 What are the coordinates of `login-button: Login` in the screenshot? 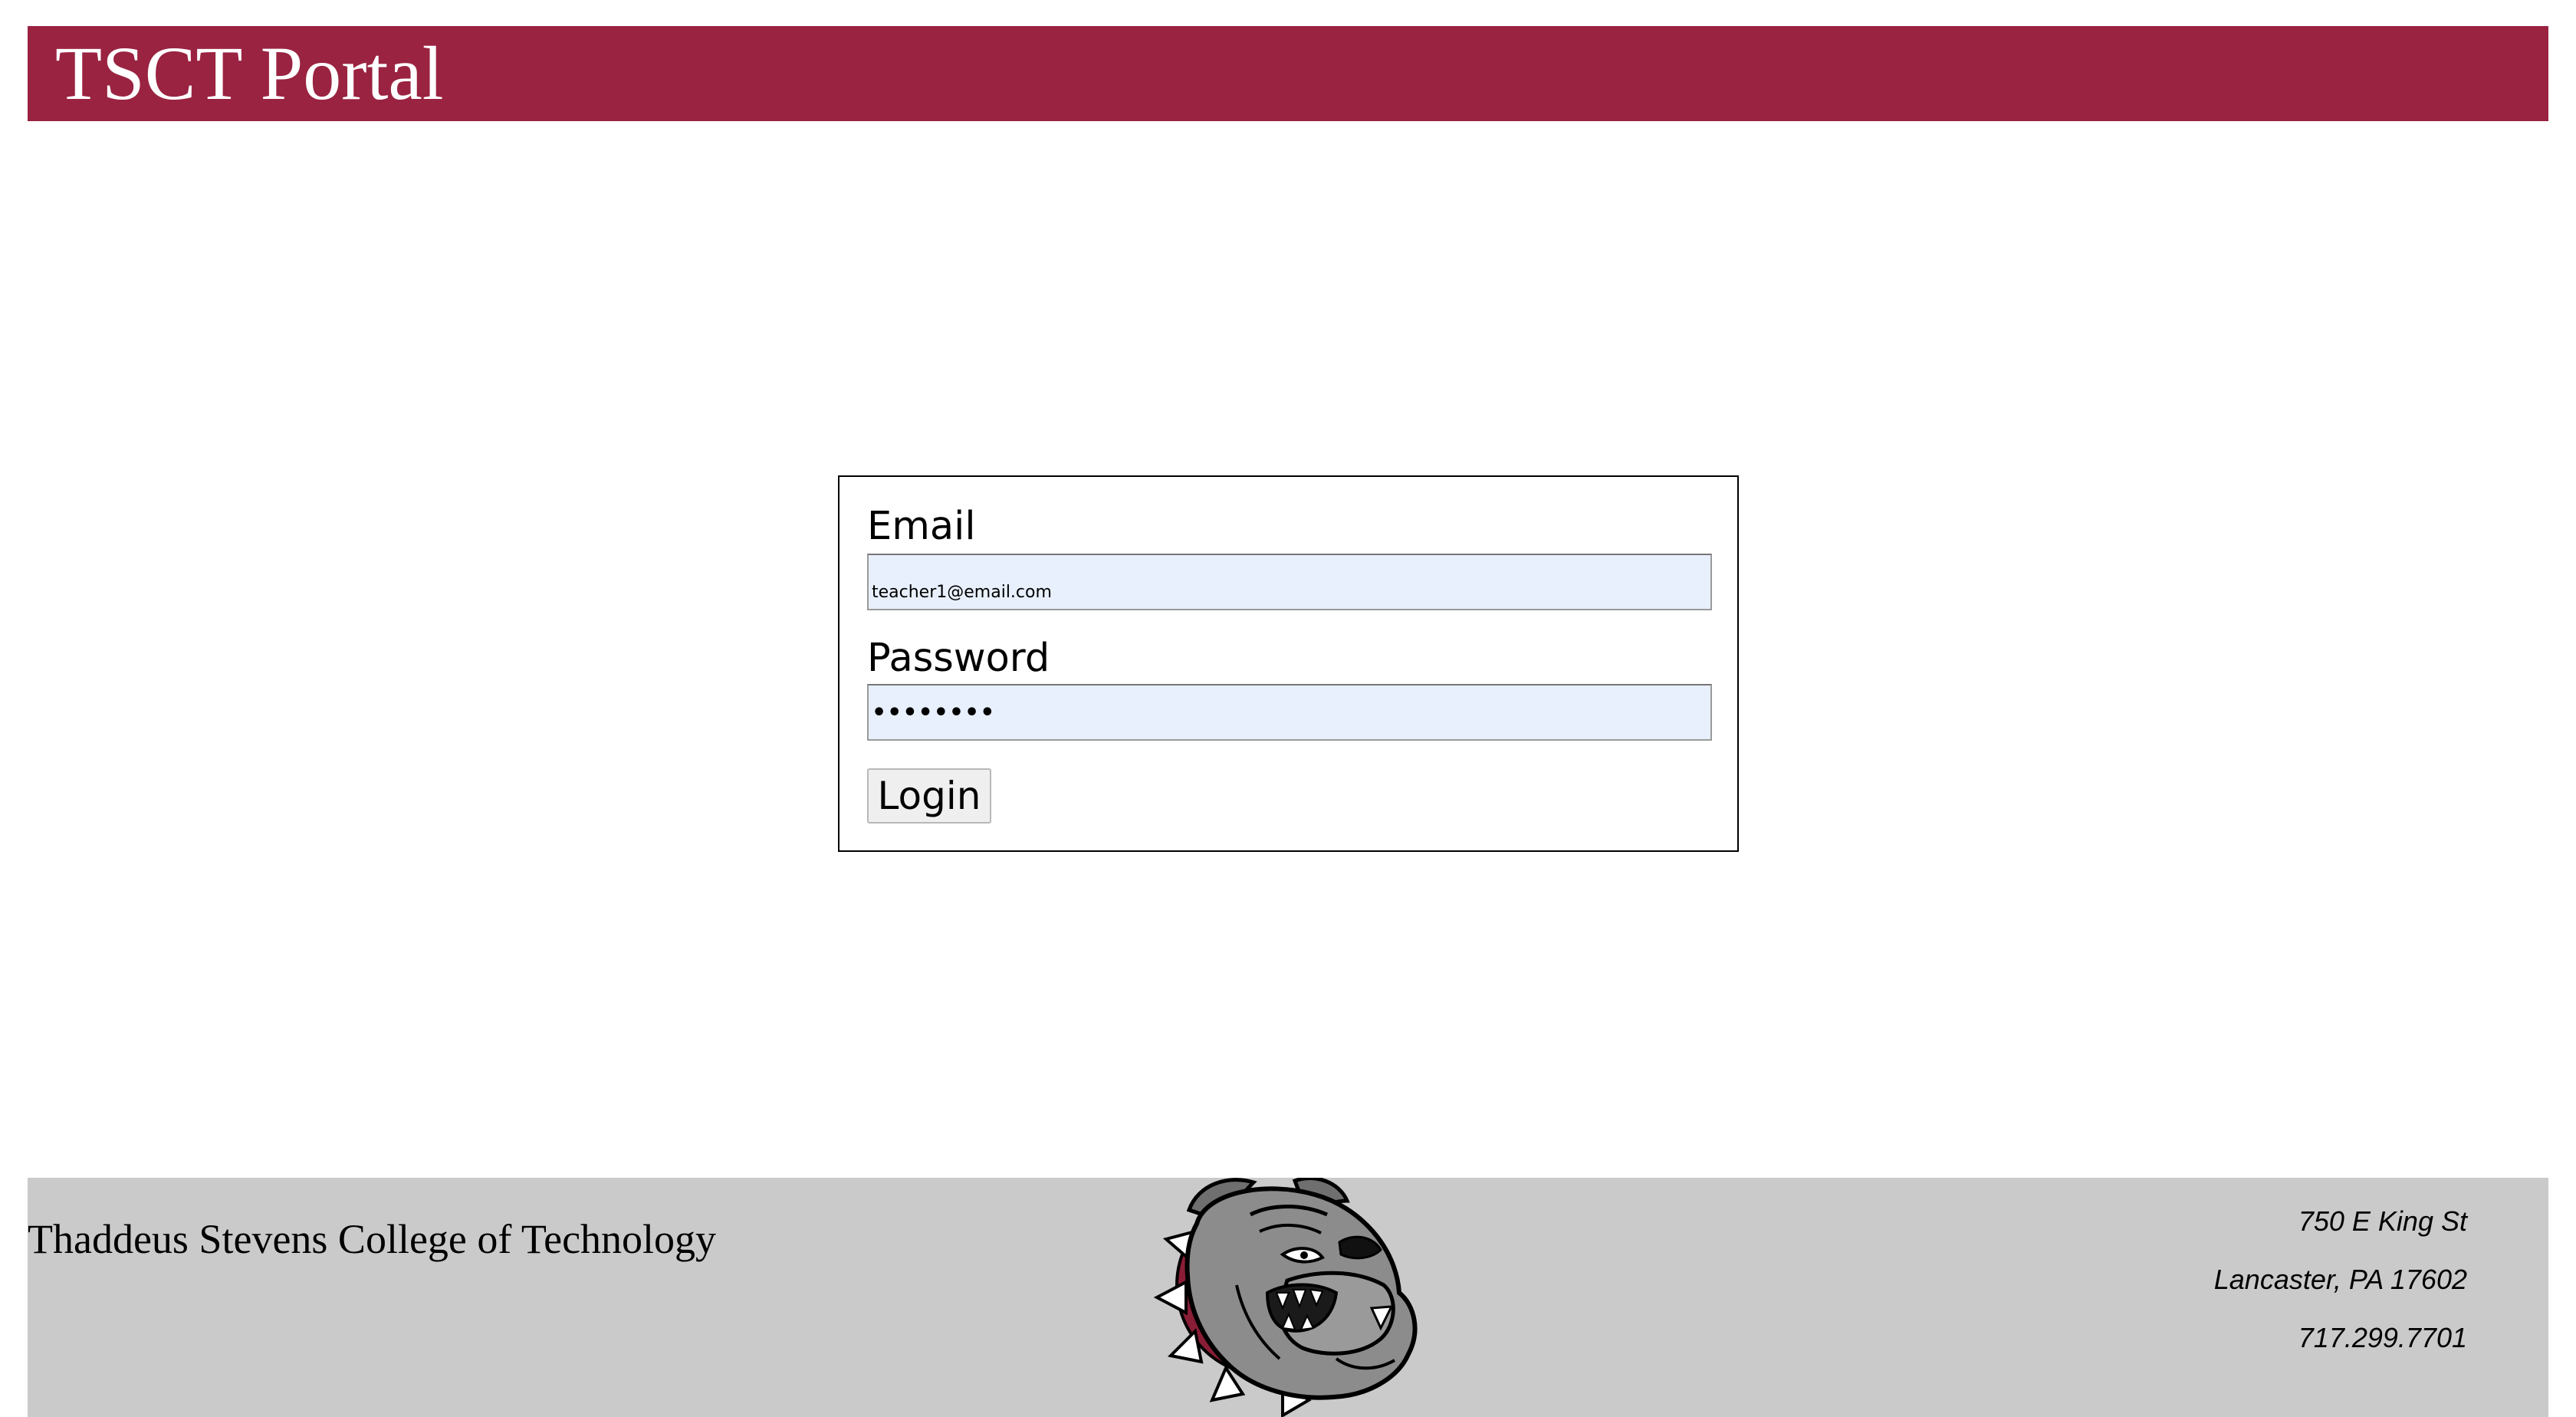 It's located at (929, 796).